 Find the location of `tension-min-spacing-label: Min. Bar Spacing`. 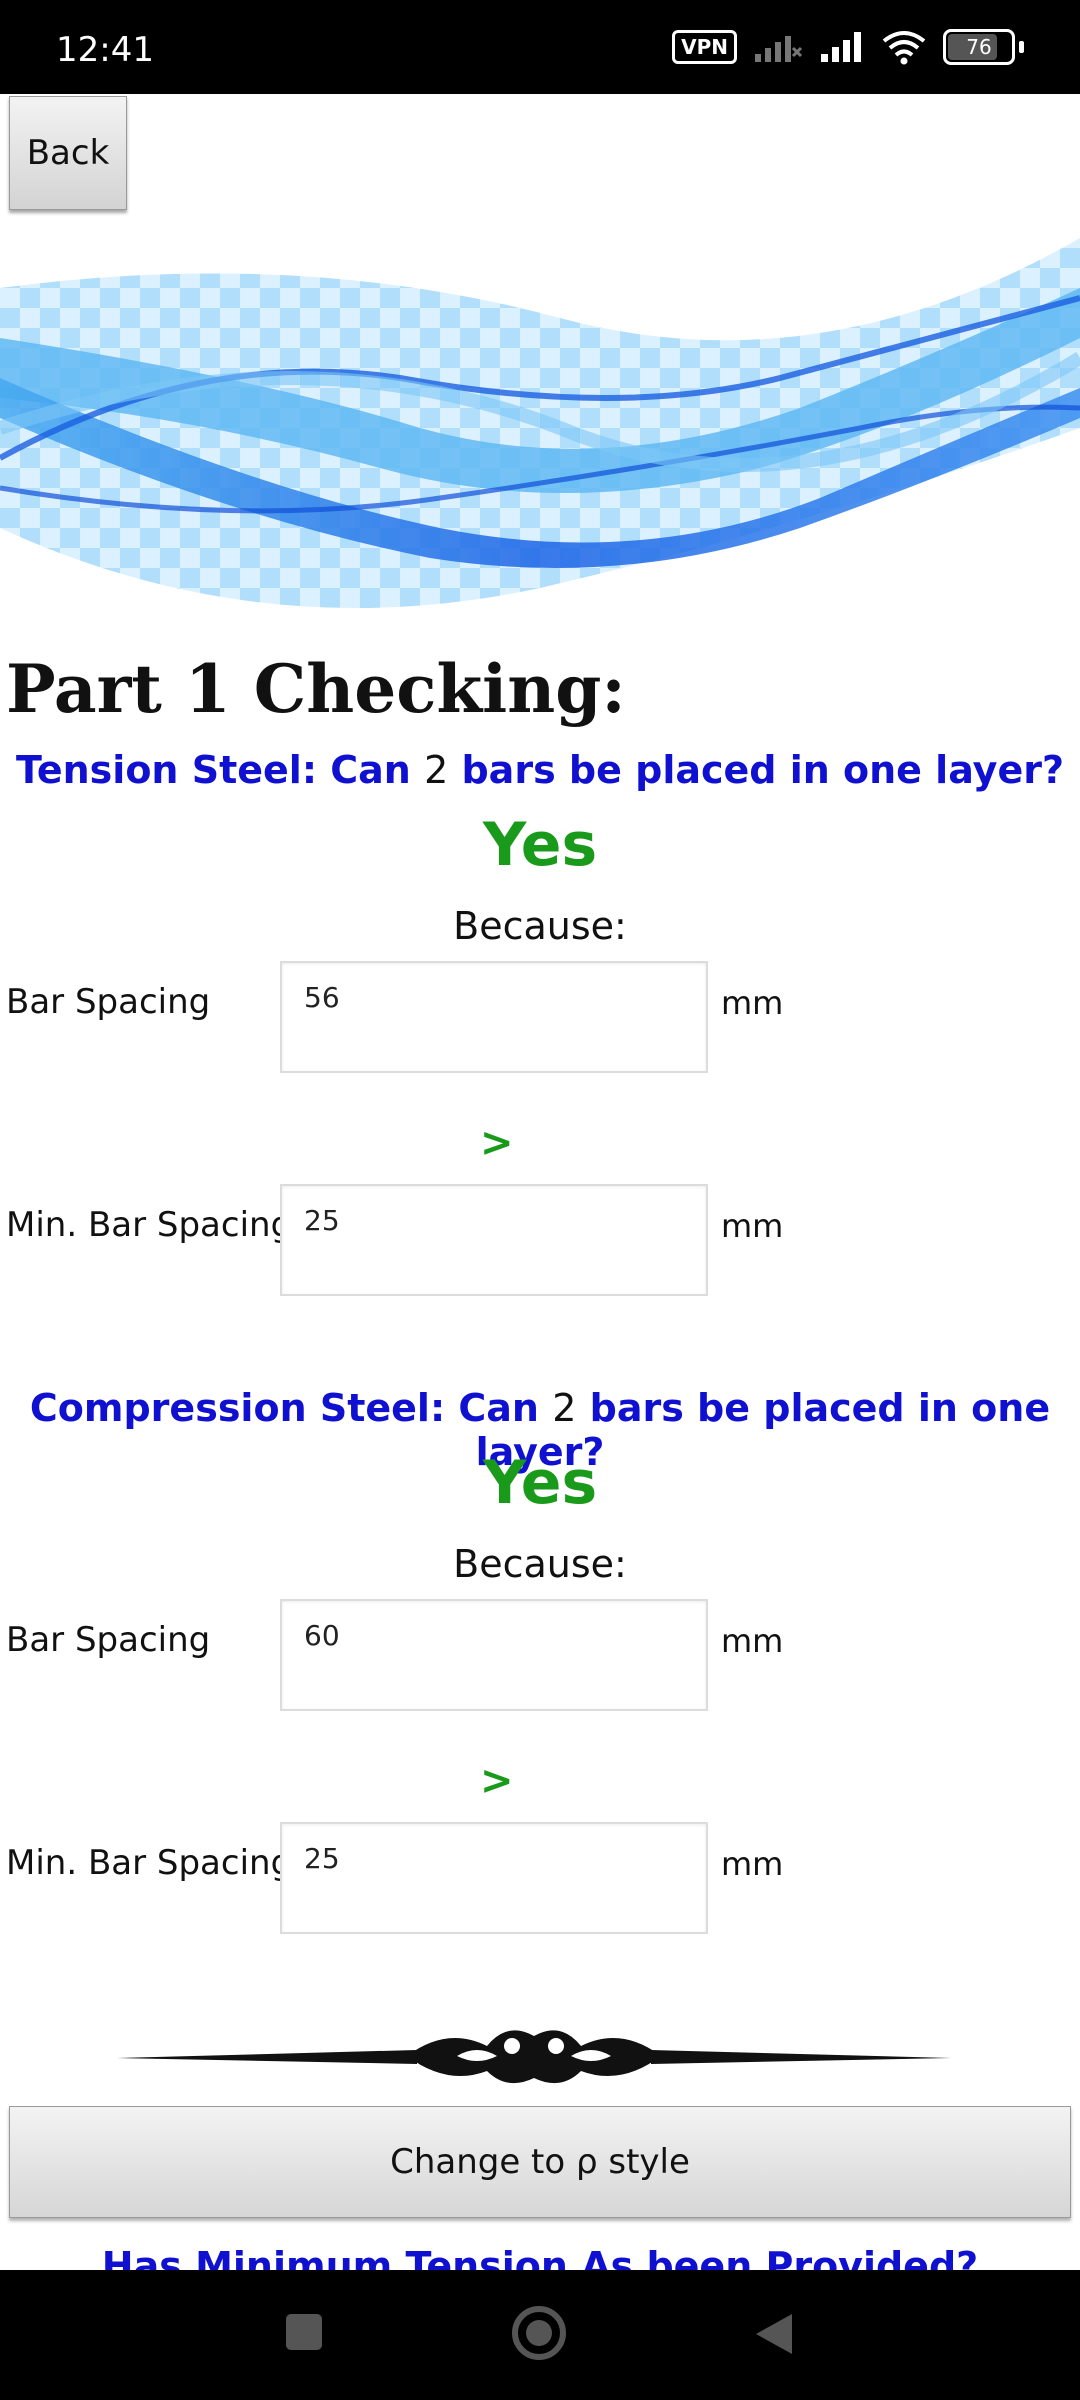

tension-min-spacing-label: Min. Bar Spacing is located at coordinates (149, 1225).